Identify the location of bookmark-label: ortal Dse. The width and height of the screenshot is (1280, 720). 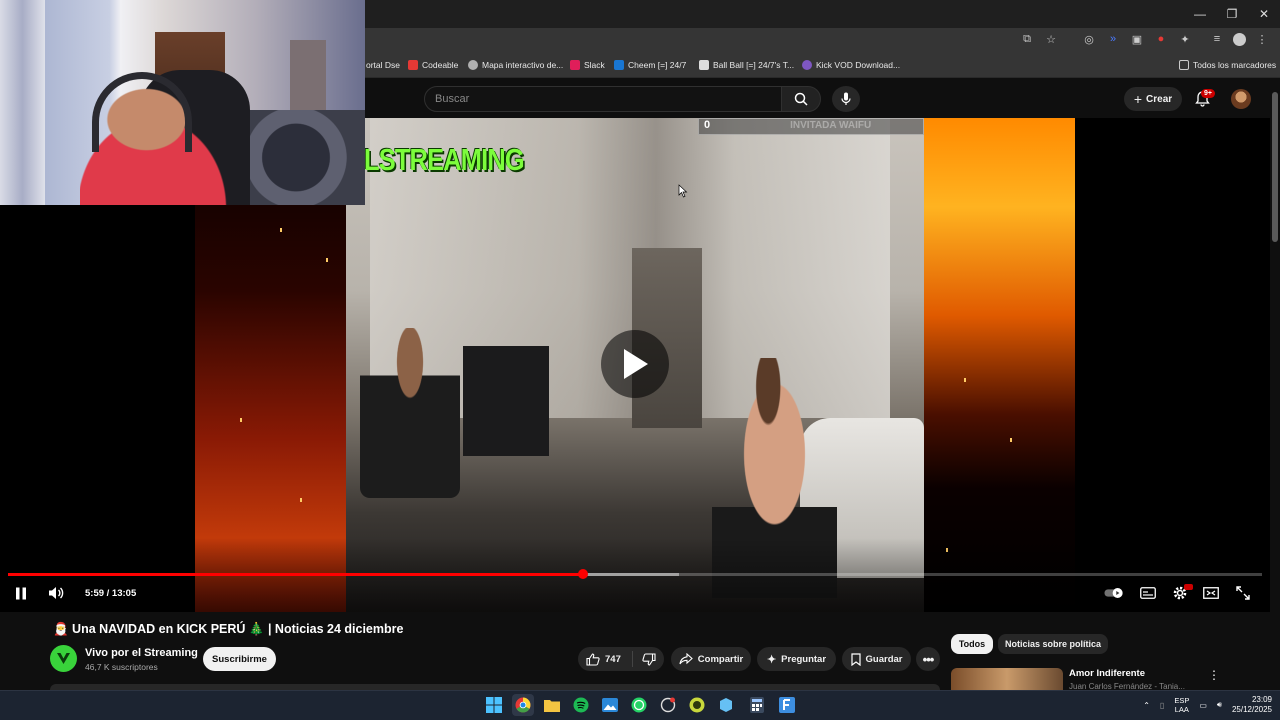
(383, 65).